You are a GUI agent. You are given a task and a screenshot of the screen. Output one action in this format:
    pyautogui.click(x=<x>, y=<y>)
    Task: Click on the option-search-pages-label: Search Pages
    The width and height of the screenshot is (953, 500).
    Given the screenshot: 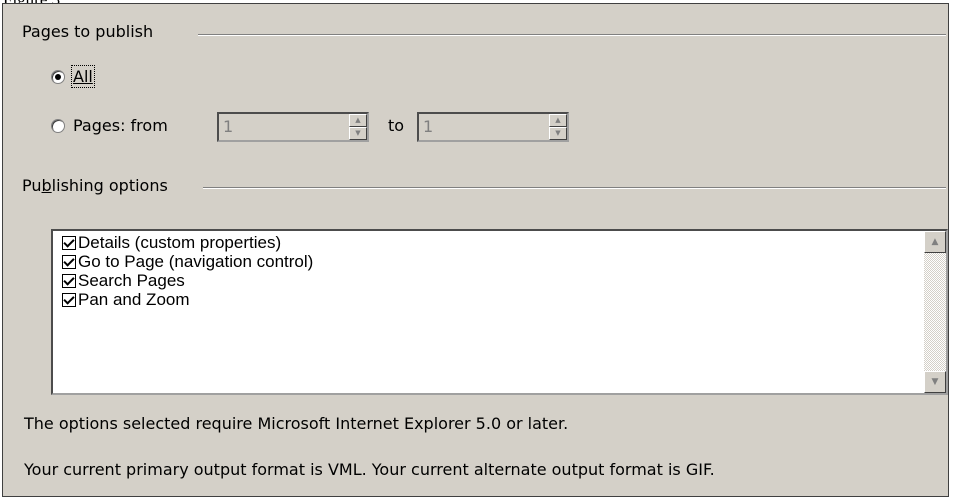 What is the action you would take?
    pyautogui.click(x=131, y=280)
    